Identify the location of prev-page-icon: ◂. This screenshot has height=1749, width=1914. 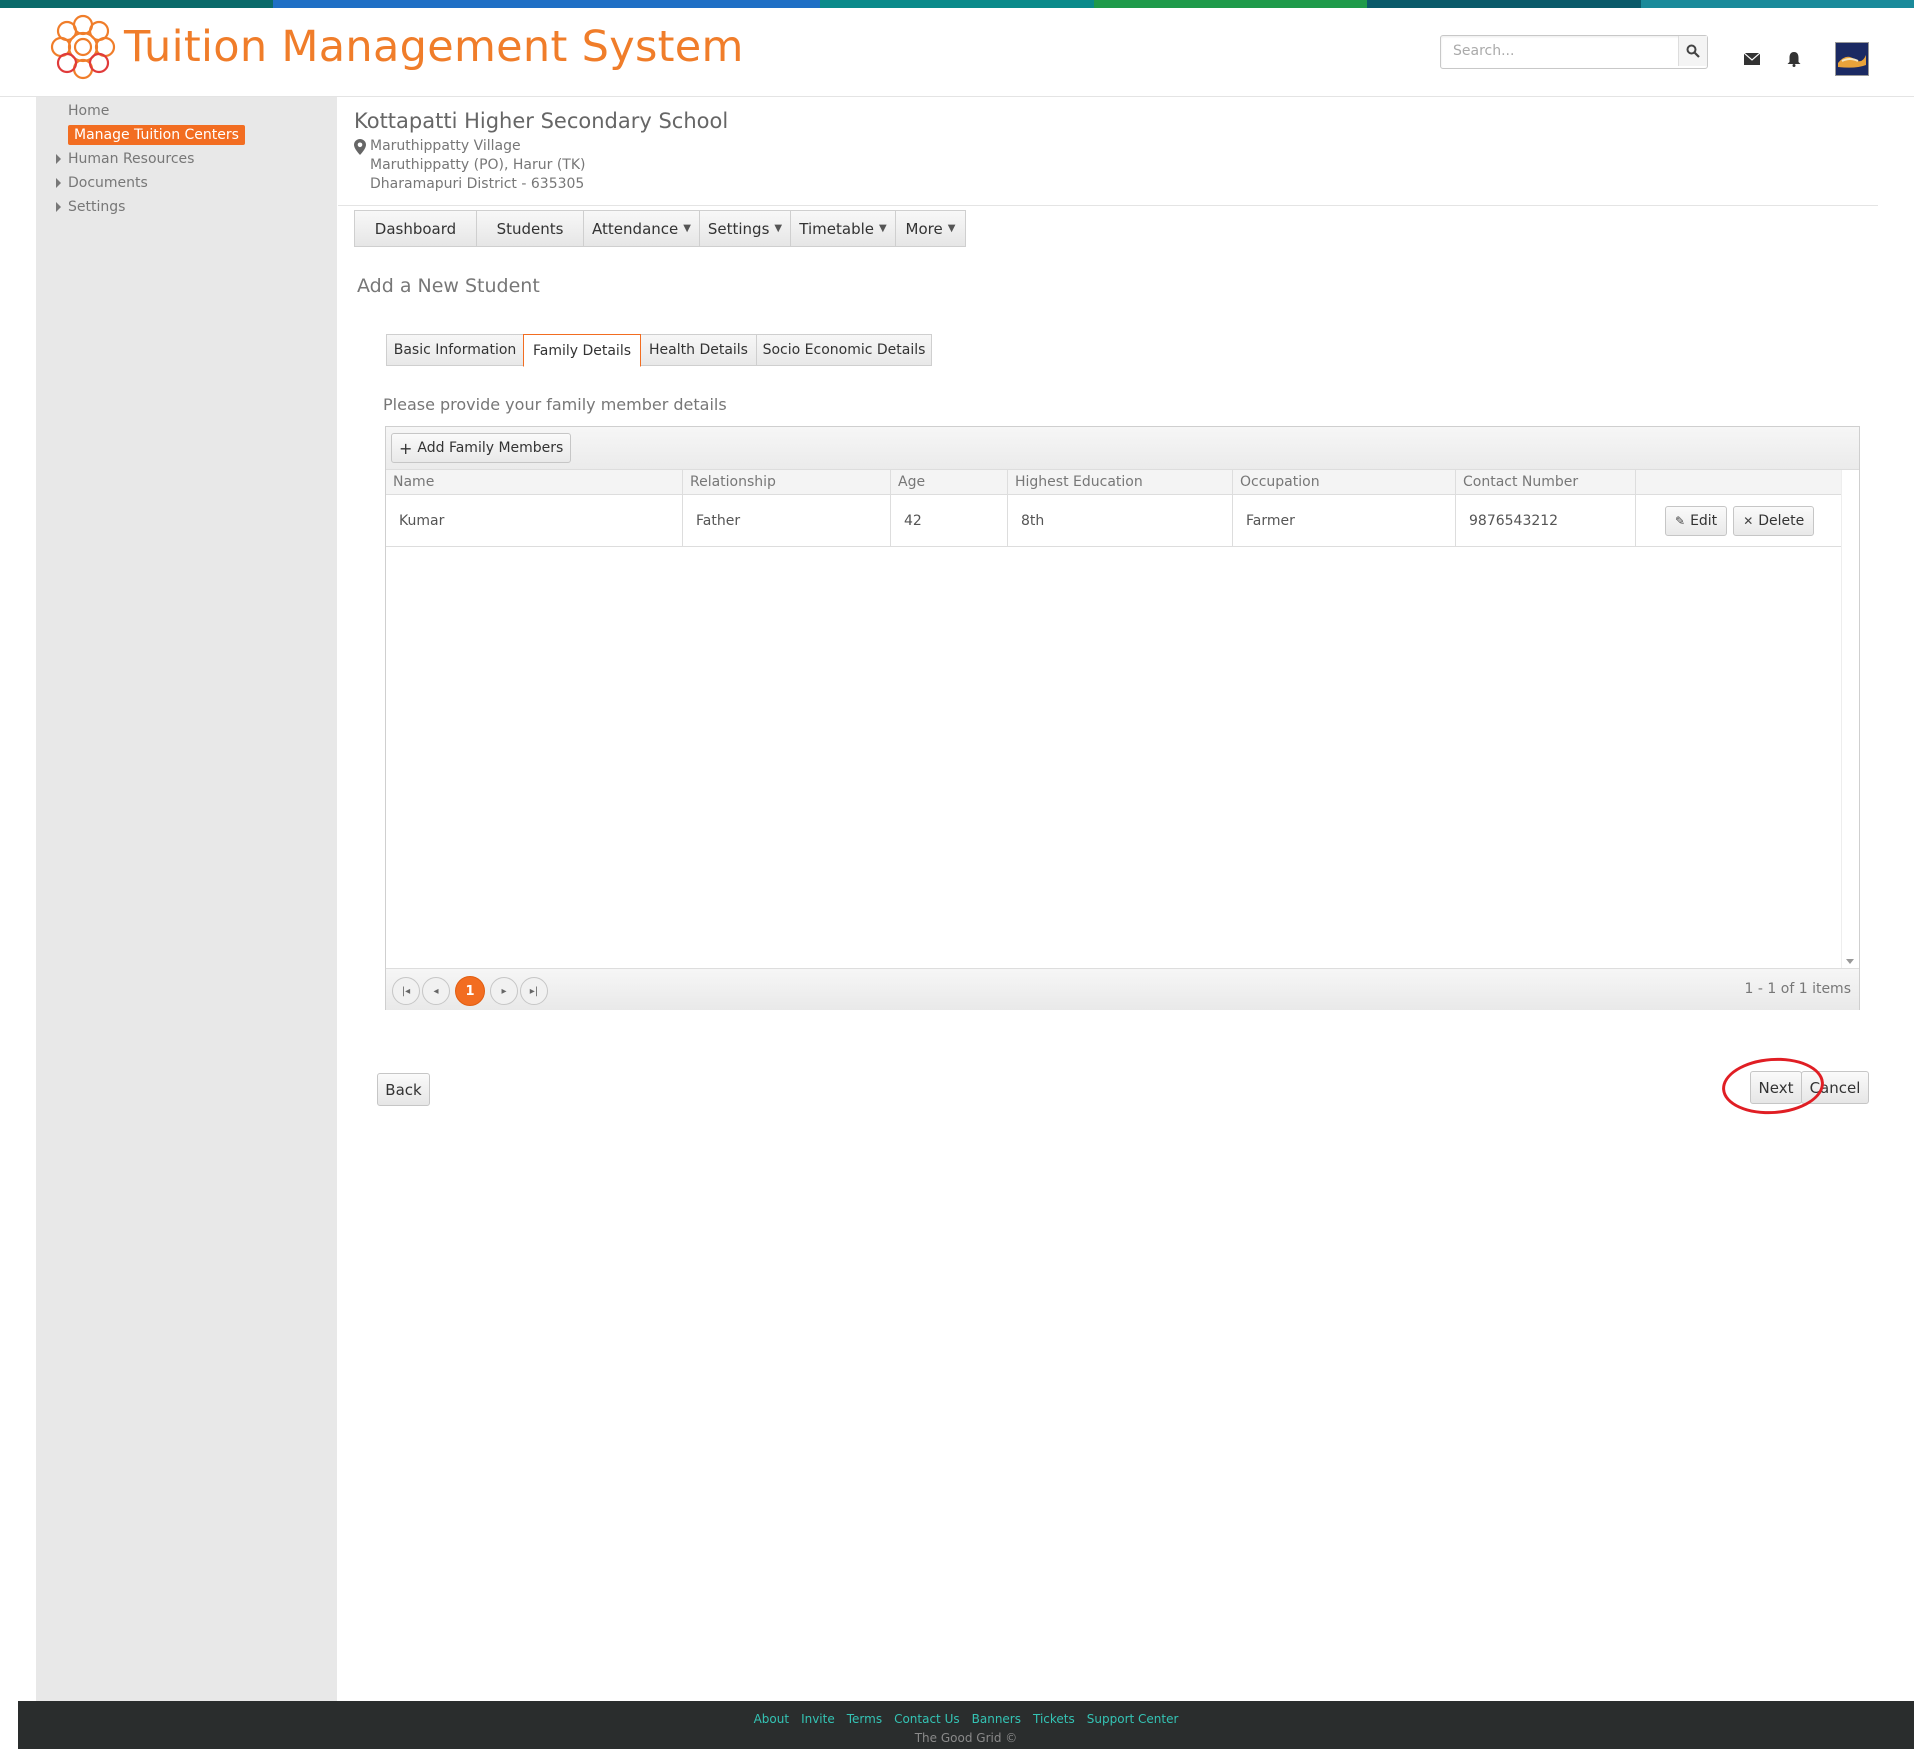
(436, 991).